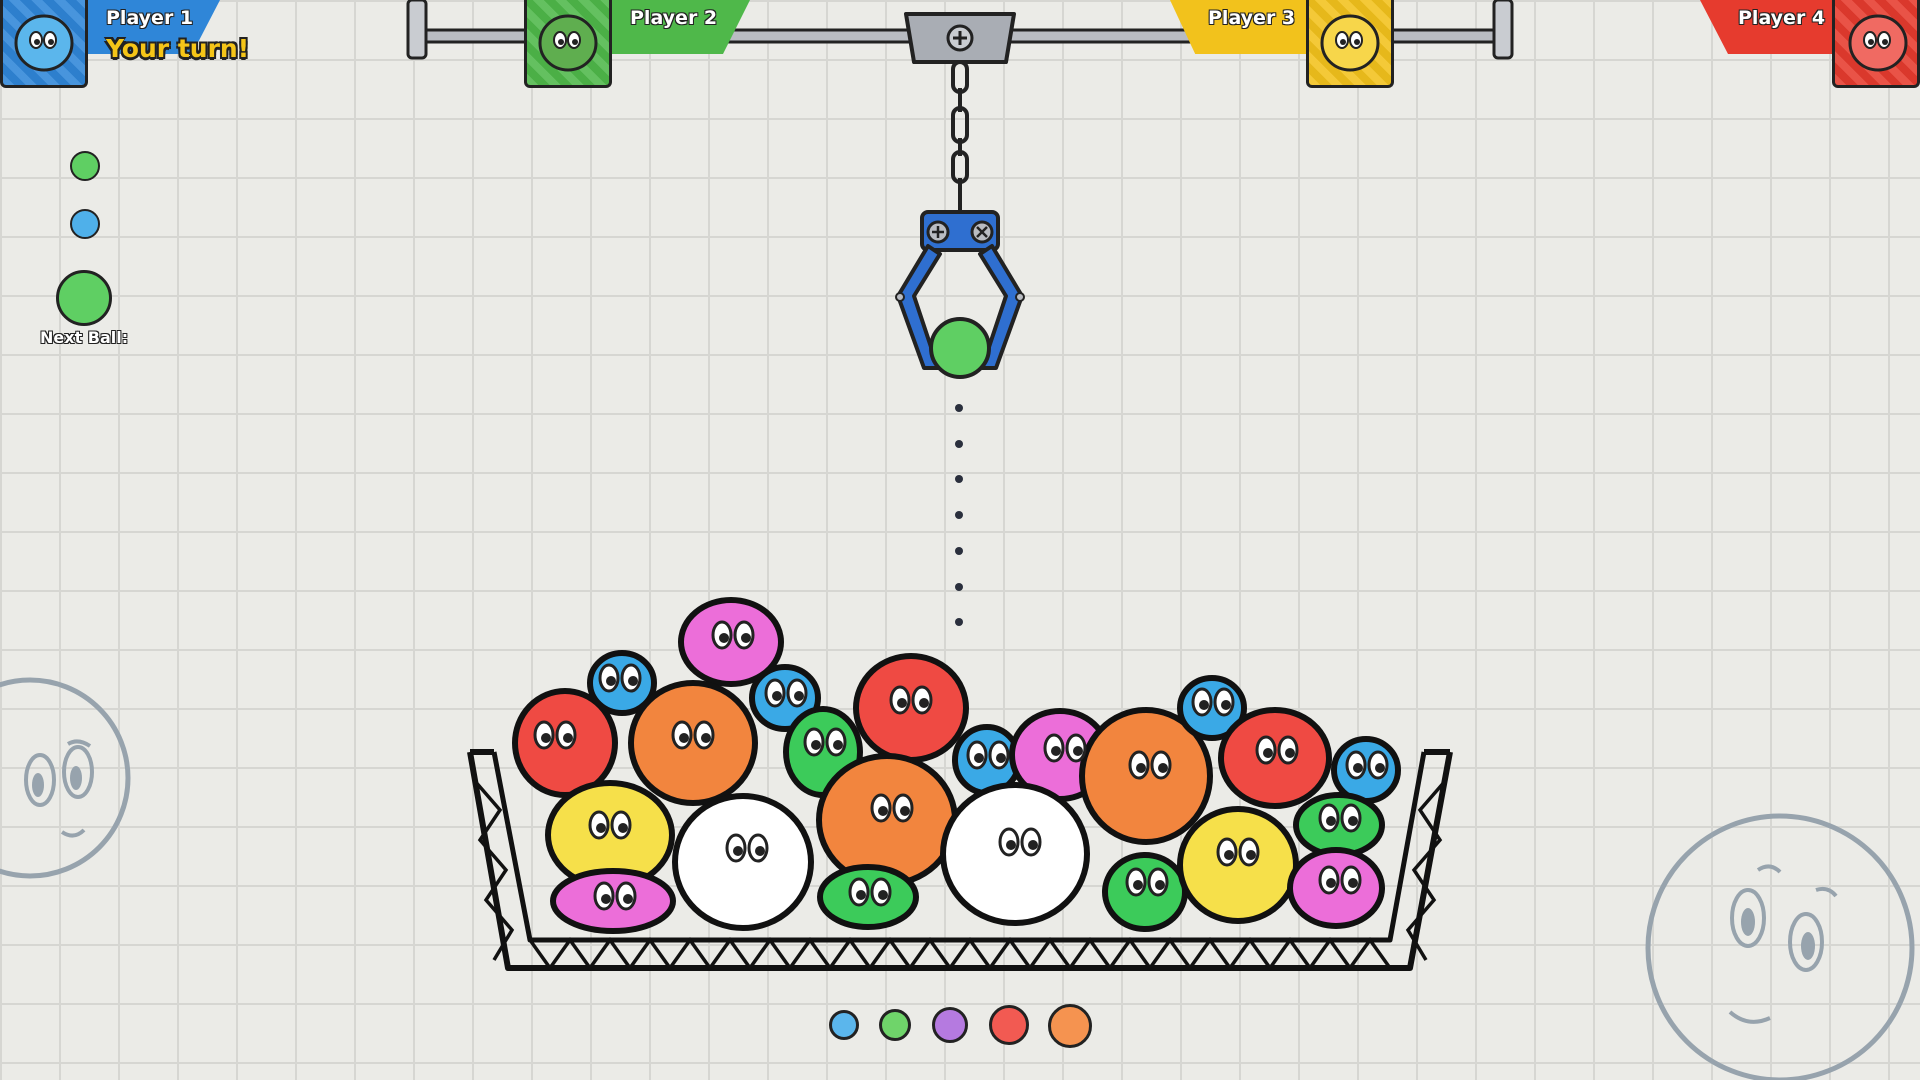 Image resolution: width=1920 pixels, height=1080 pixels. Describe the element at coordinates (1251, 18) in the screenshot. I see `player-3-label: Player 3` at that location.